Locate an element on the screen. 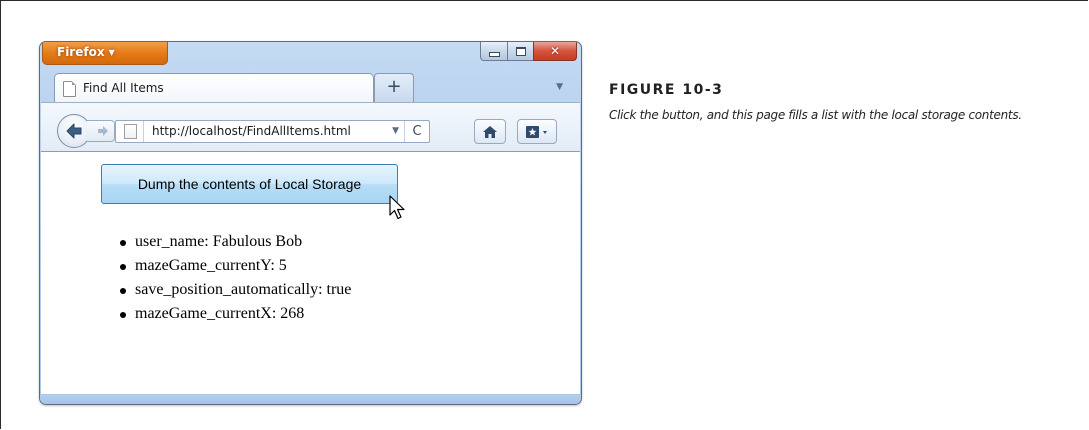 The width and height of the screenshot is (1089, 430). forward-arrow-icon is located at coordinates (102, 131).